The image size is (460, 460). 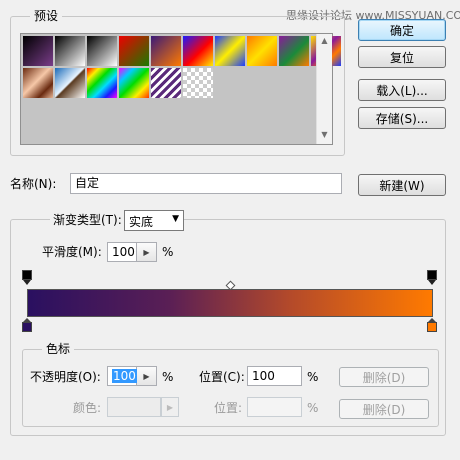 What do you see at coordinates (402, 185) in the screenshot?
I see `new-button: 新建(W)` at bounding box center [402, 185].